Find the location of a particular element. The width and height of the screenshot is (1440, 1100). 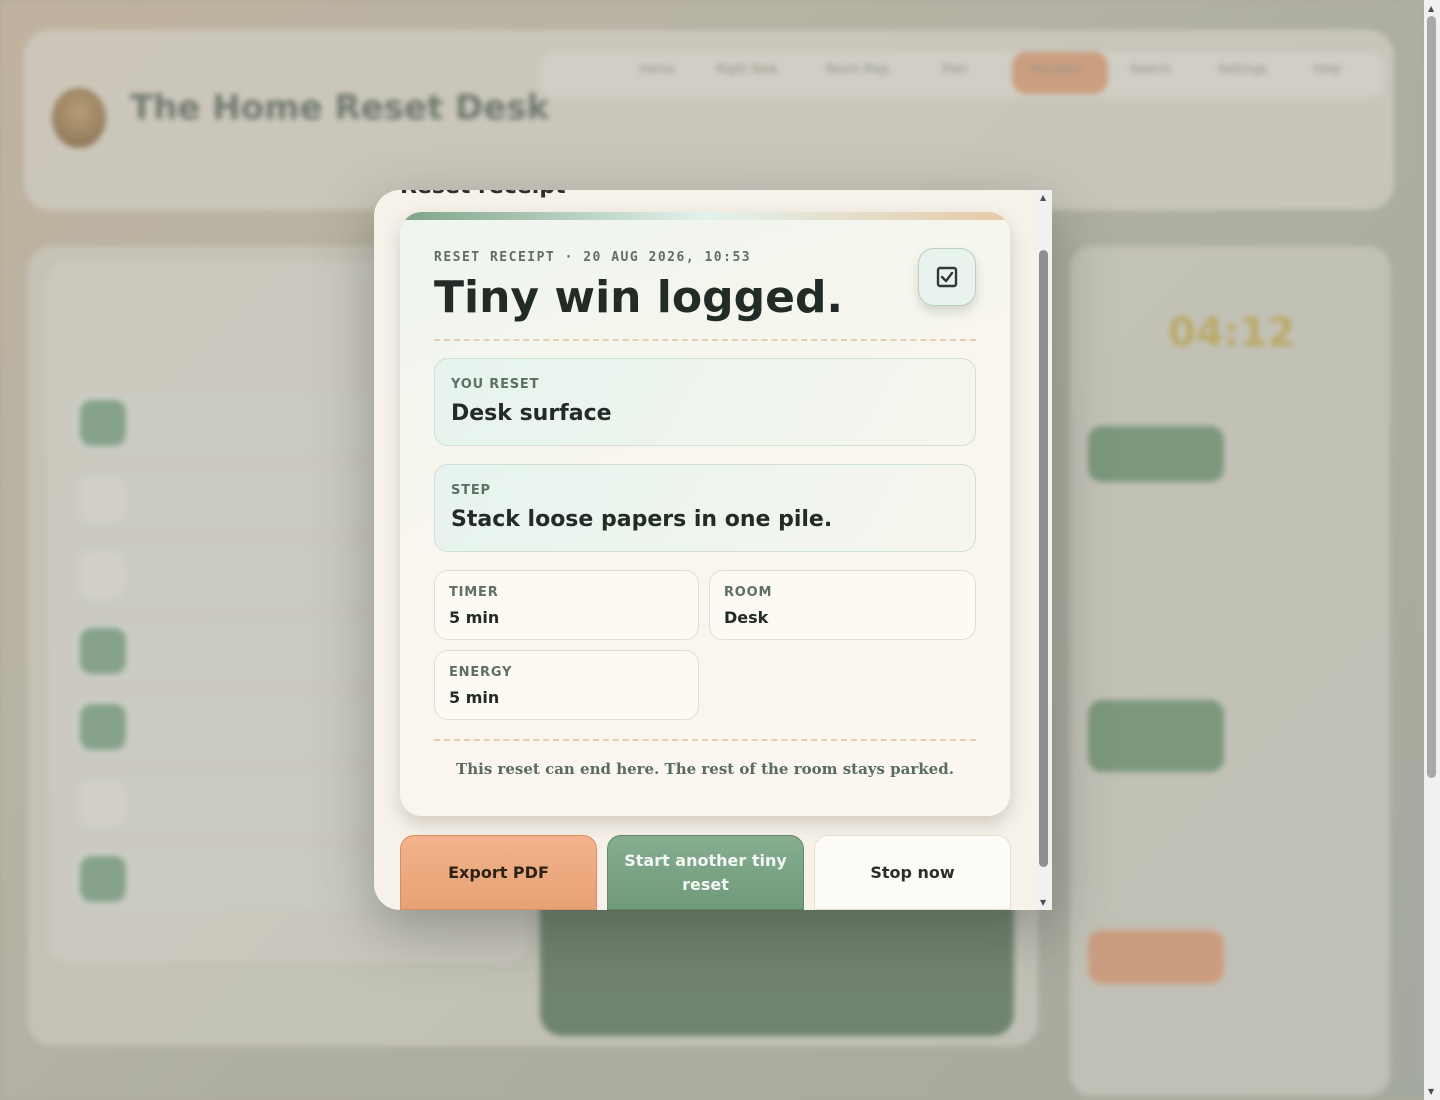

step-label: STEP is located at coordinates (471, 490).